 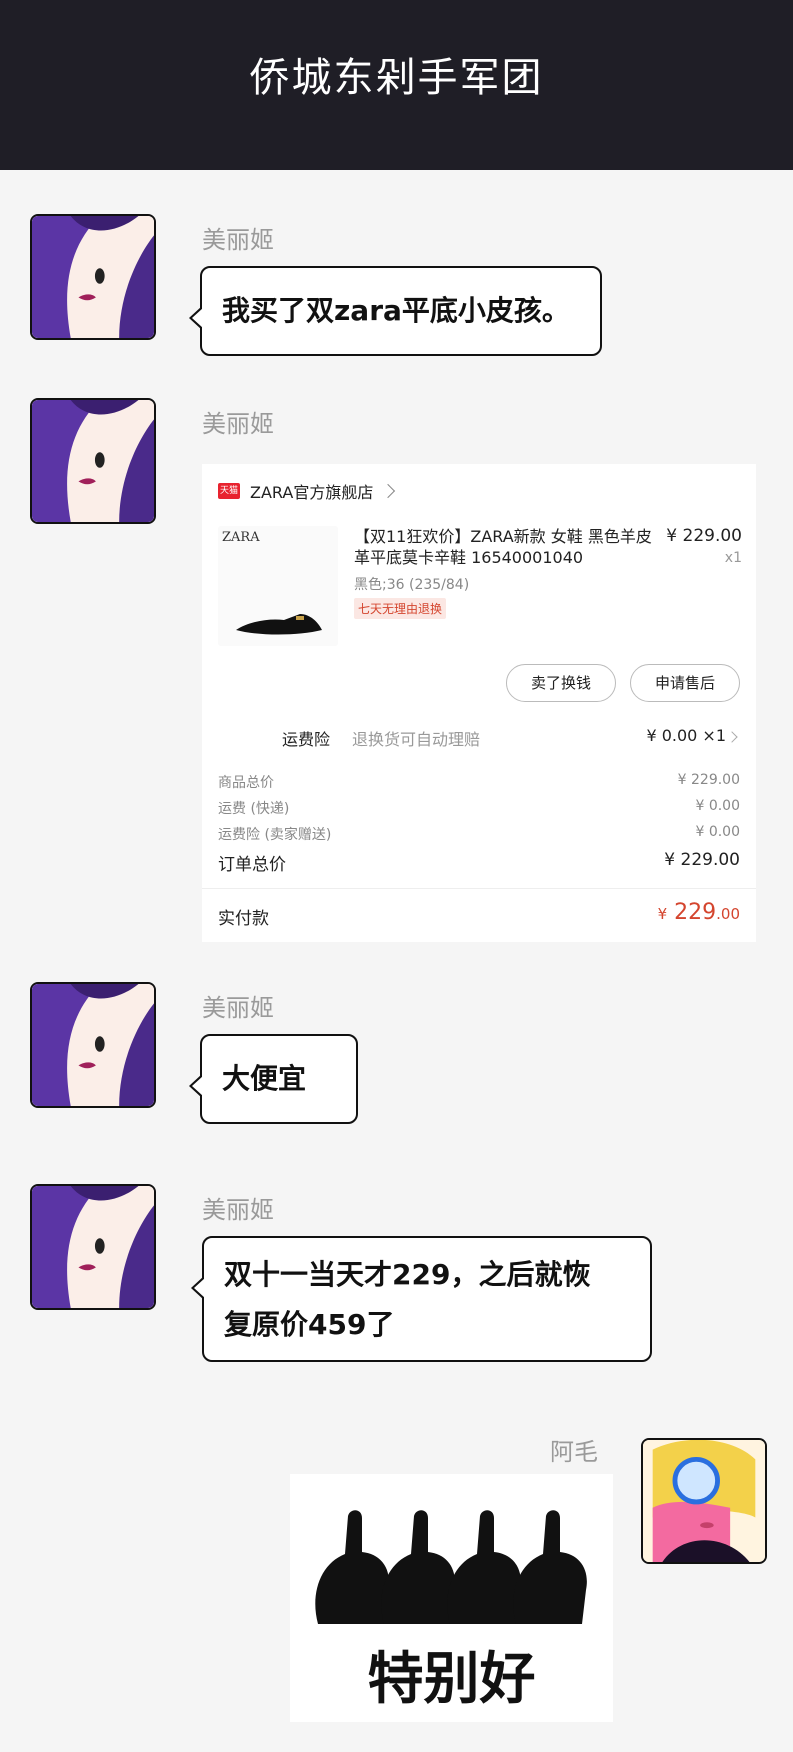 What do you see at coordinates (728, 914) in the screenshot?
I see `paid-dec: .00` at bounding box center [728, 914].